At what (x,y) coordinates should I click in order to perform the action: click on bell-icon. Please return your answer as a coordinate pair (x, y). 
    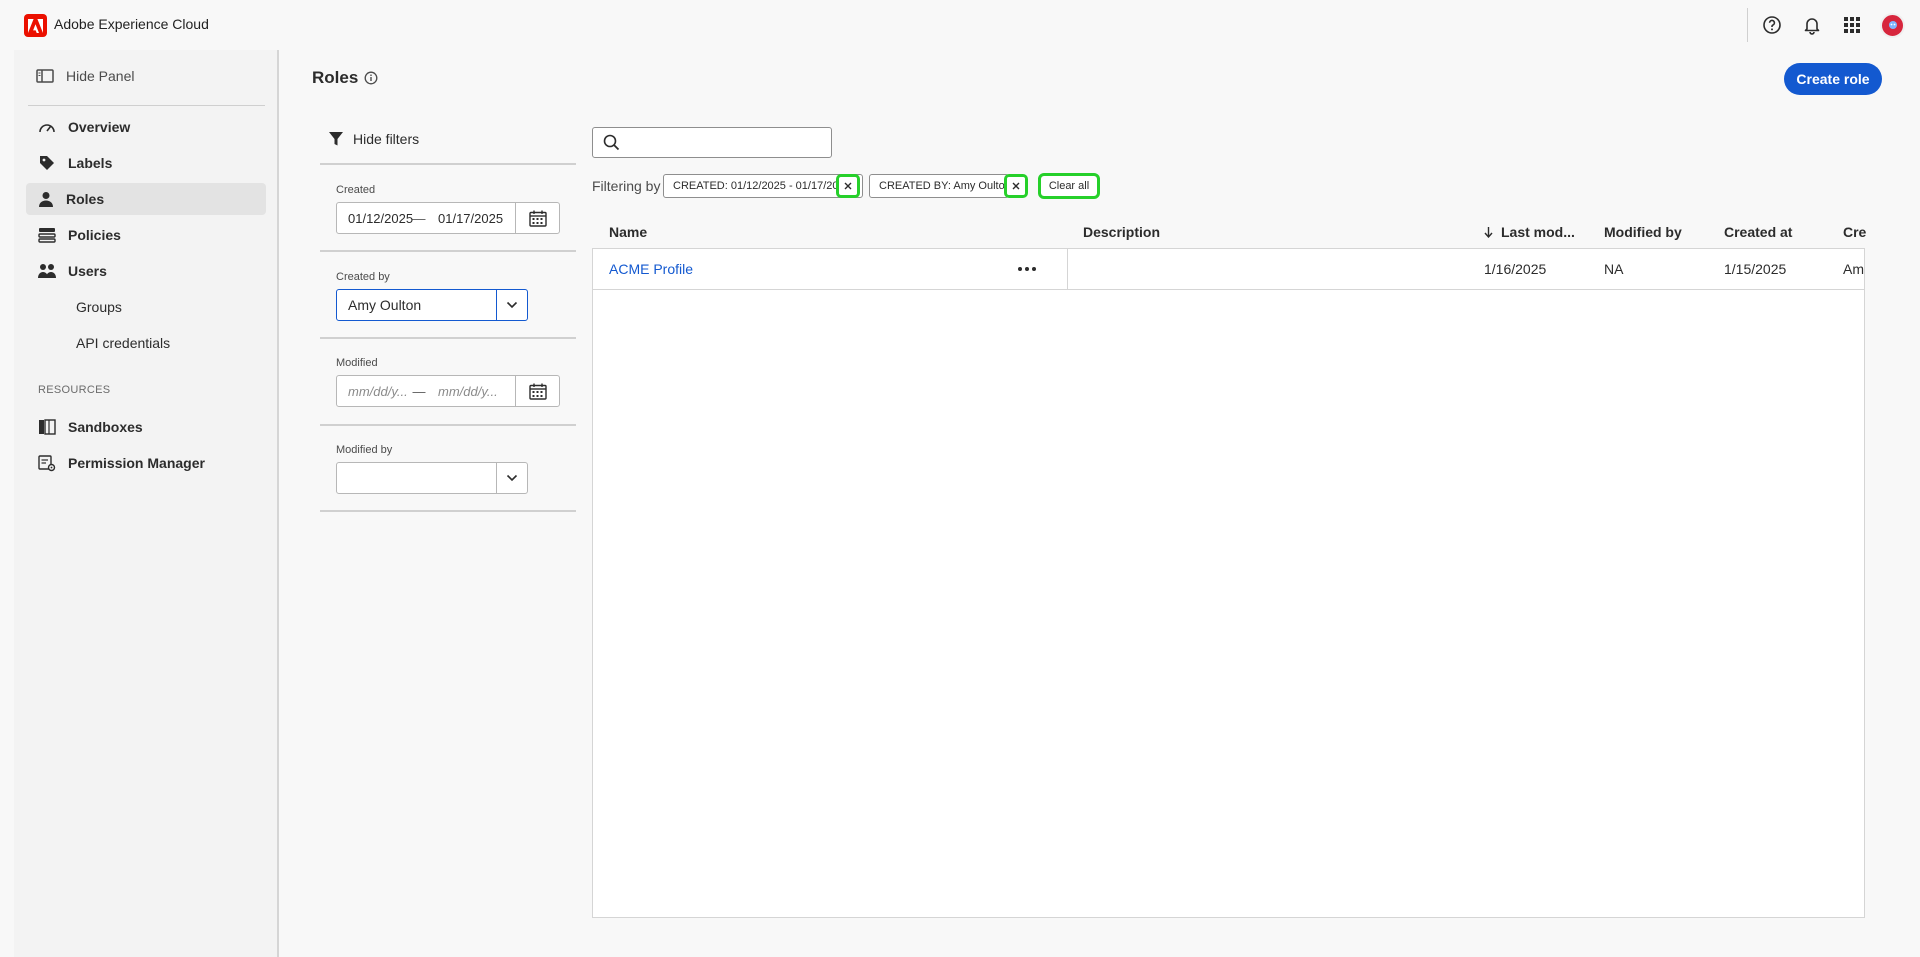
    Looking at the image, I should click on (1812, 25).